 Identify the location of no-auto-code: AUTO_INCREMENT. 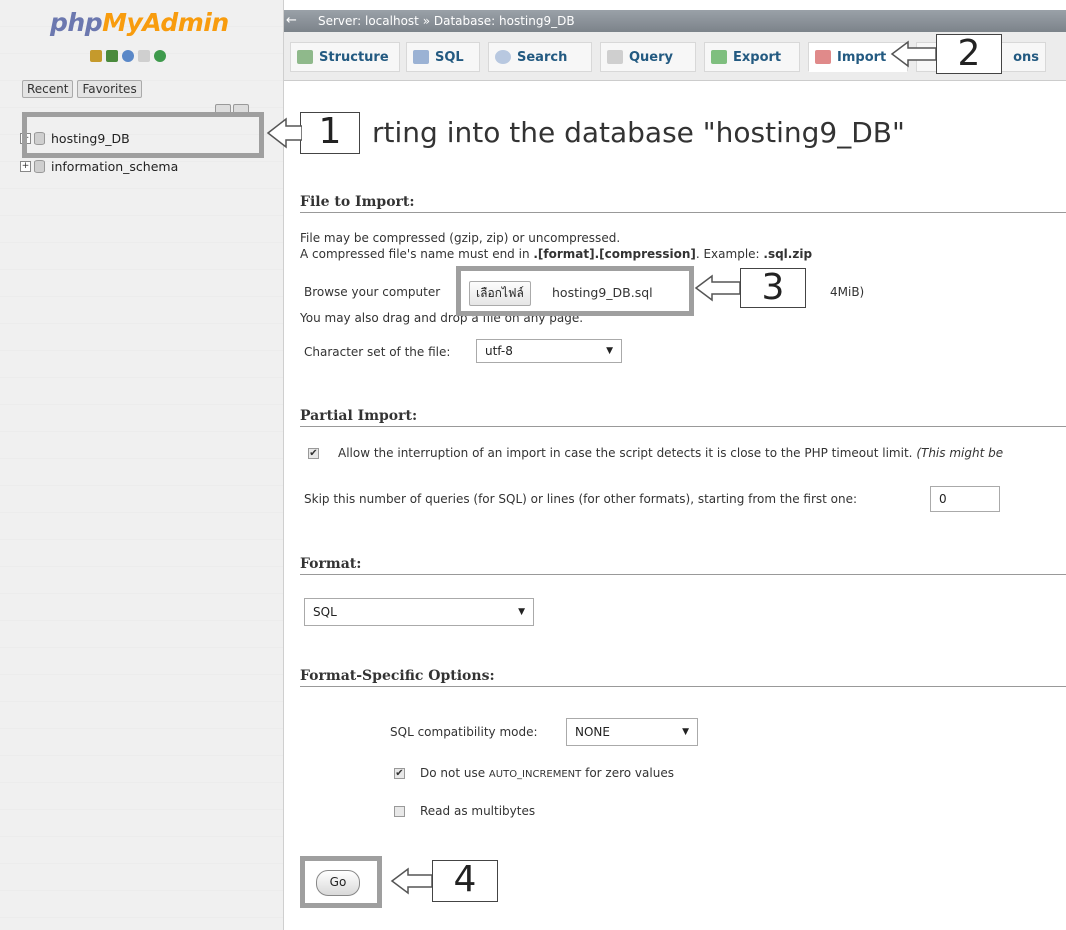
(535, 774).